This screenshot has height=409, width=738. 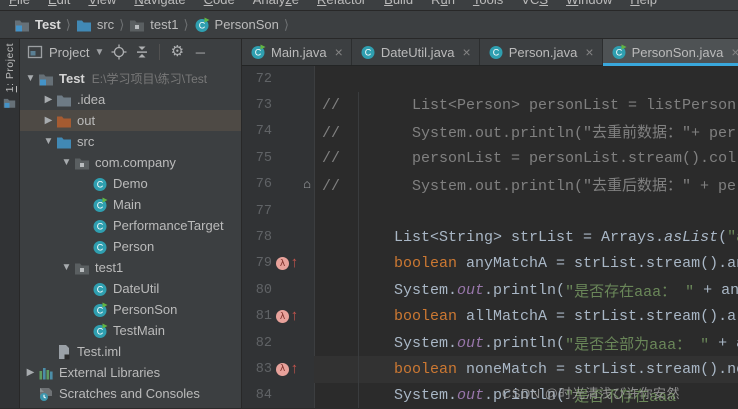 What do you see at coordinates (219, 4) in the screenshot?
I see `menu-item-code: Code` at bounding box center [219, 4].